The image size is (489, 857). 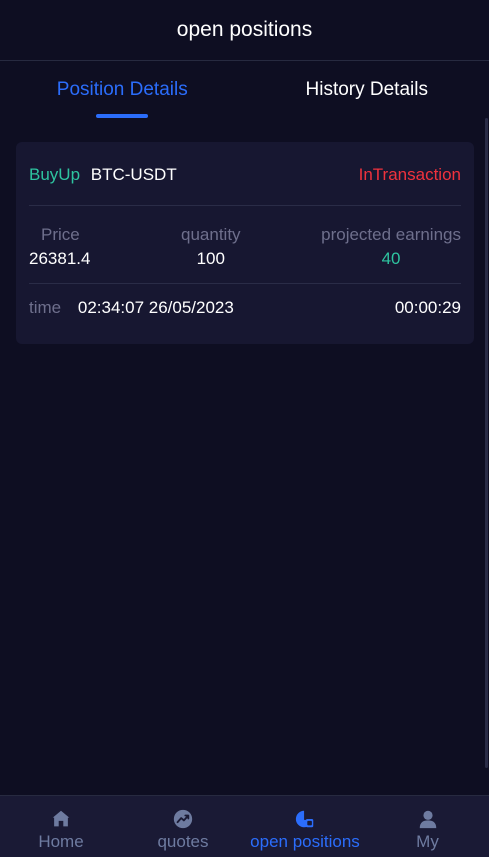 What do you see at coordinates (211, 247) in the screenshot?
I see `quantity-column: quantity 100` at bounding box center [211, 247].